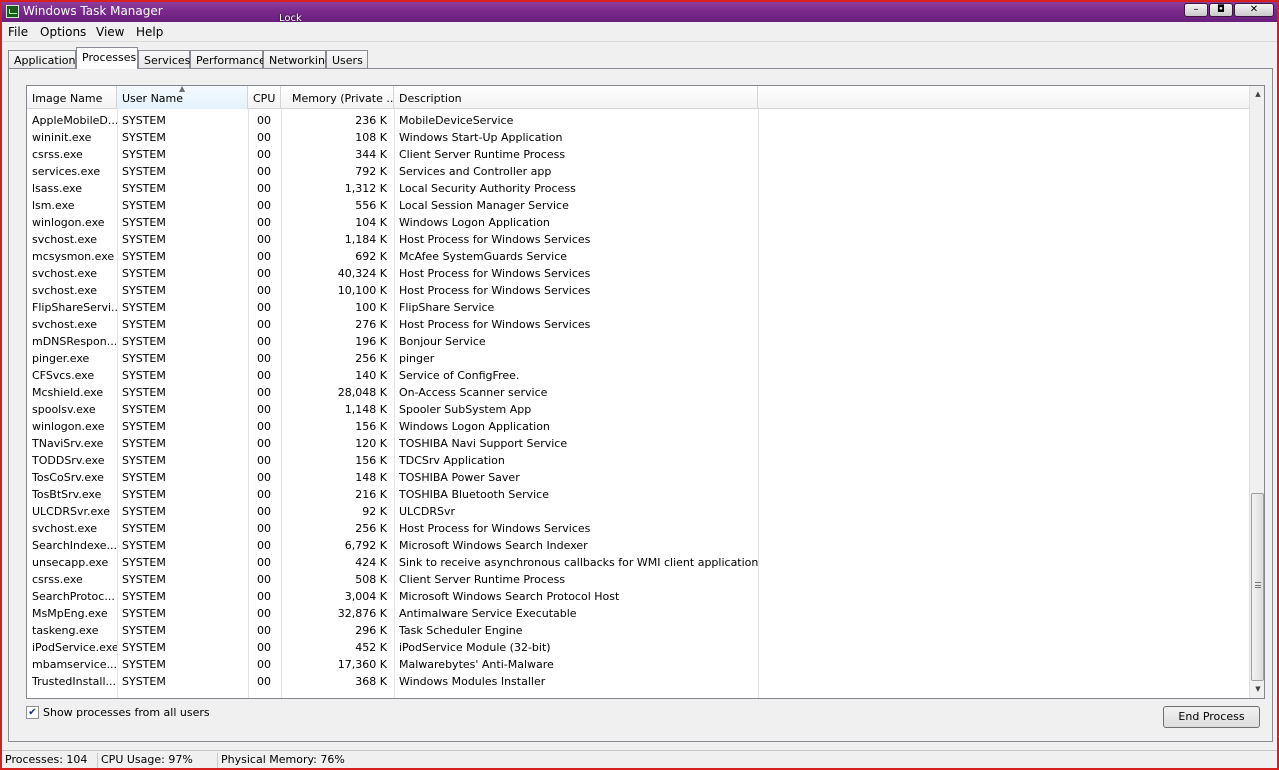 Image resolution: width=1279 pixels, height=770 pixels. I want to click on process-memory: 28,048 K, so click(362, 392).